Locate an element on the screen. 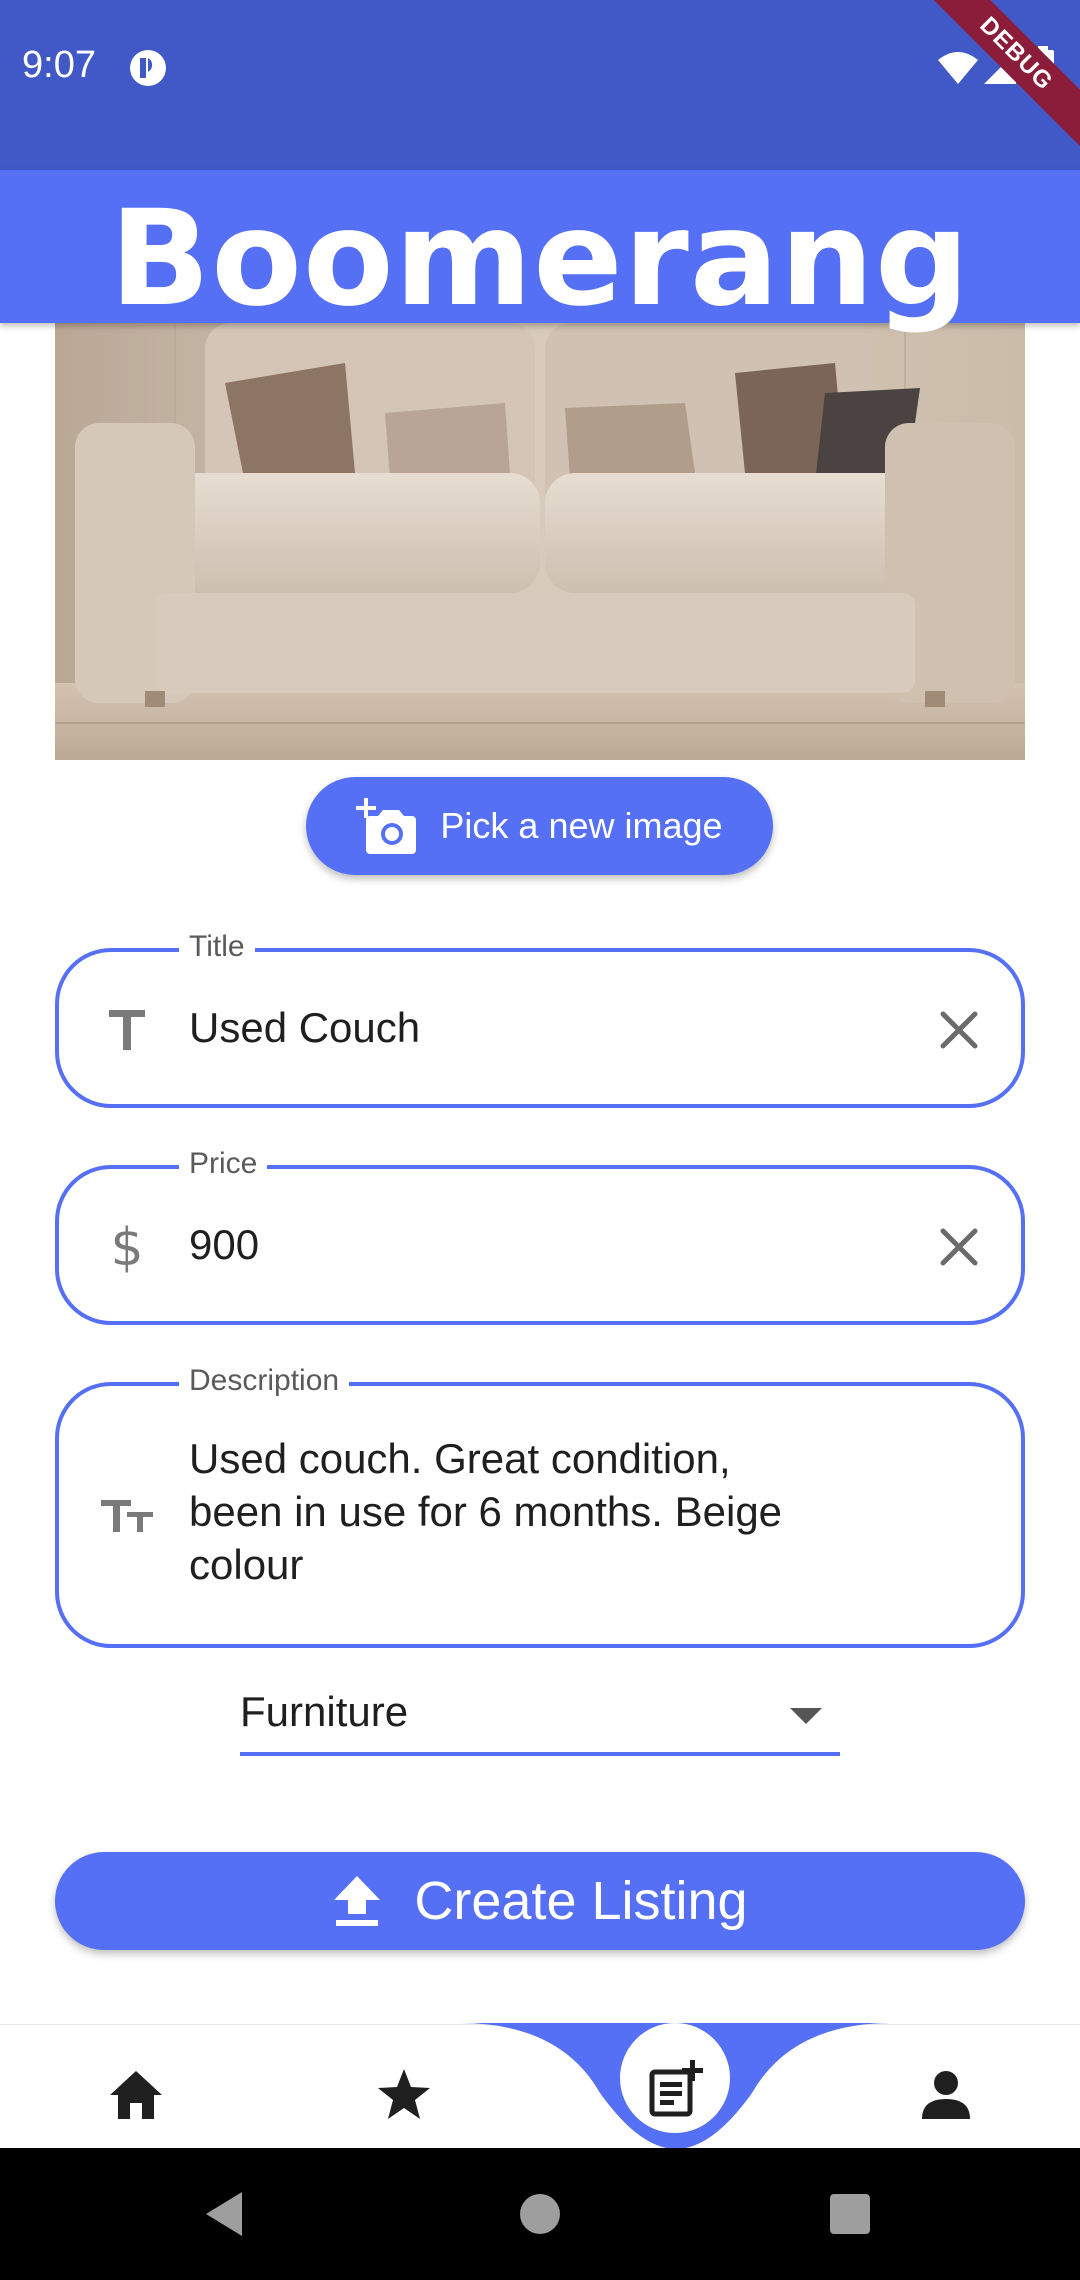 This screenshot has height=2280, width=1080. price-field: Price $ 900 is located at coordinates (540, 1236).